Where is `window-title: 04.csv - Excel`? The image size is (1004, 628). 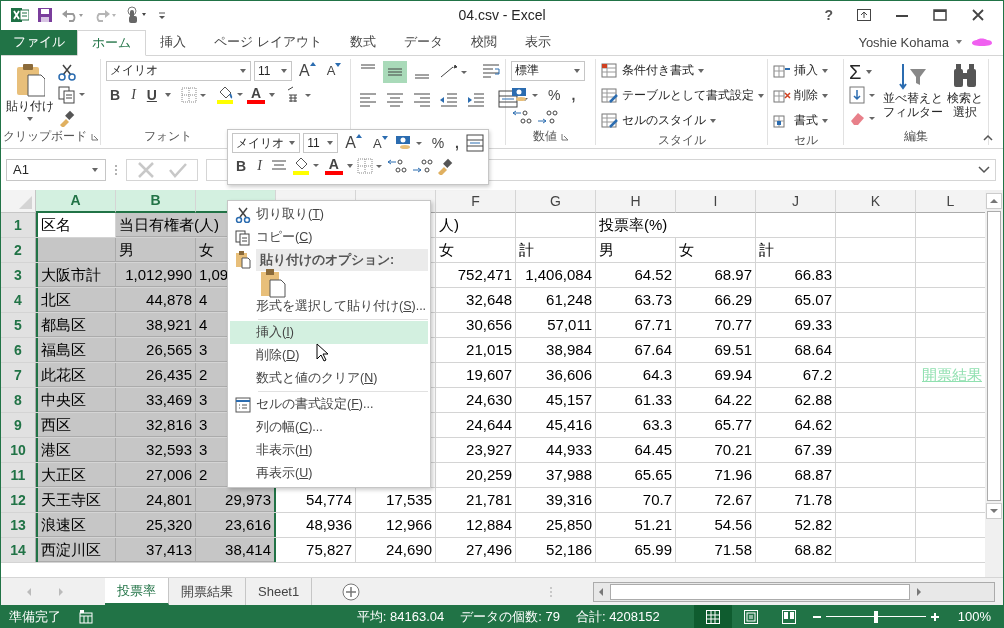 window-title: 04.csv - Excel is located at coordinates (502, 15).